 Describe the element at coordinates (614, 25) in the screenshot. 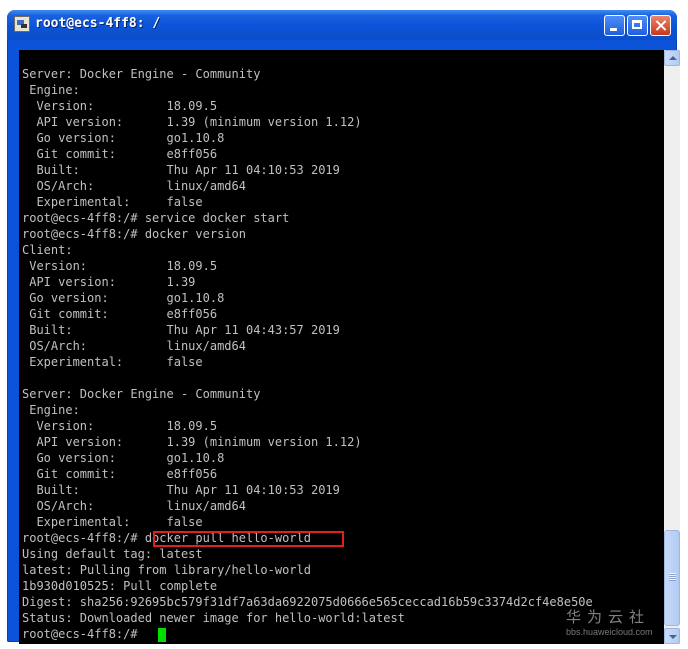

I see `minimize-button` at that location.